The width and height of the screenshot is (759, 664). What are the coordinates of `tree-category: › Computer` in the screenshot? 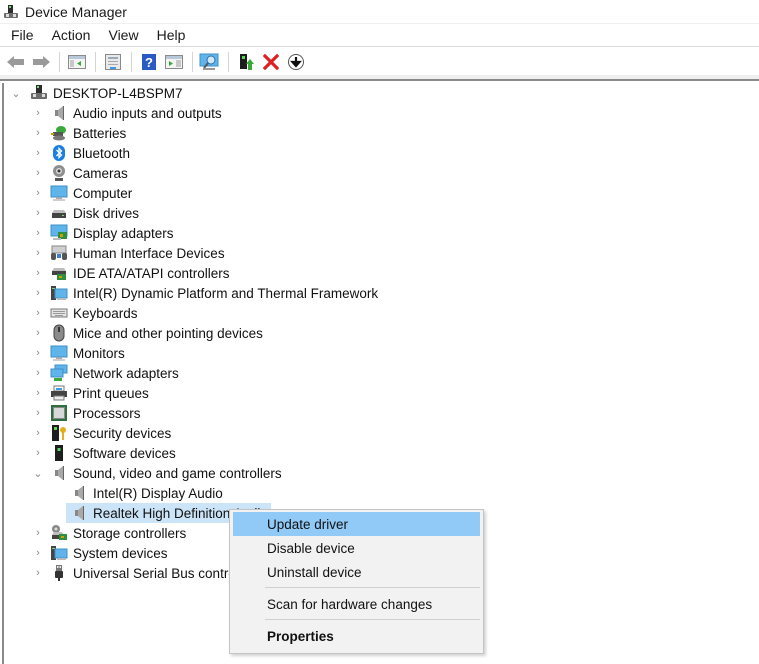 It's located at (82, 193).